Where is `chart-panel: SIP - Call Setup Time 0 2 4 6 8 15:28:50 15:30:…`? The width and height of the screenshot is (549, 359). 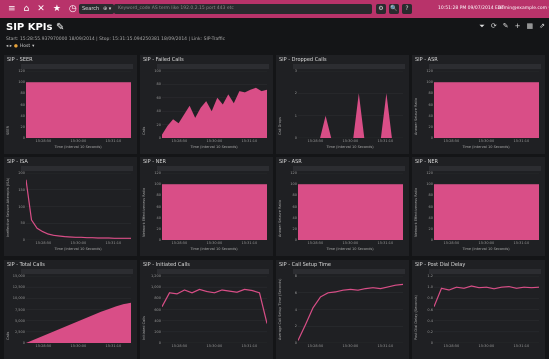
chart-panel: SIP - Call Setup Time 0 2 4 6 8 15:28:50 15:30:… is located at coordinates (342, 309).